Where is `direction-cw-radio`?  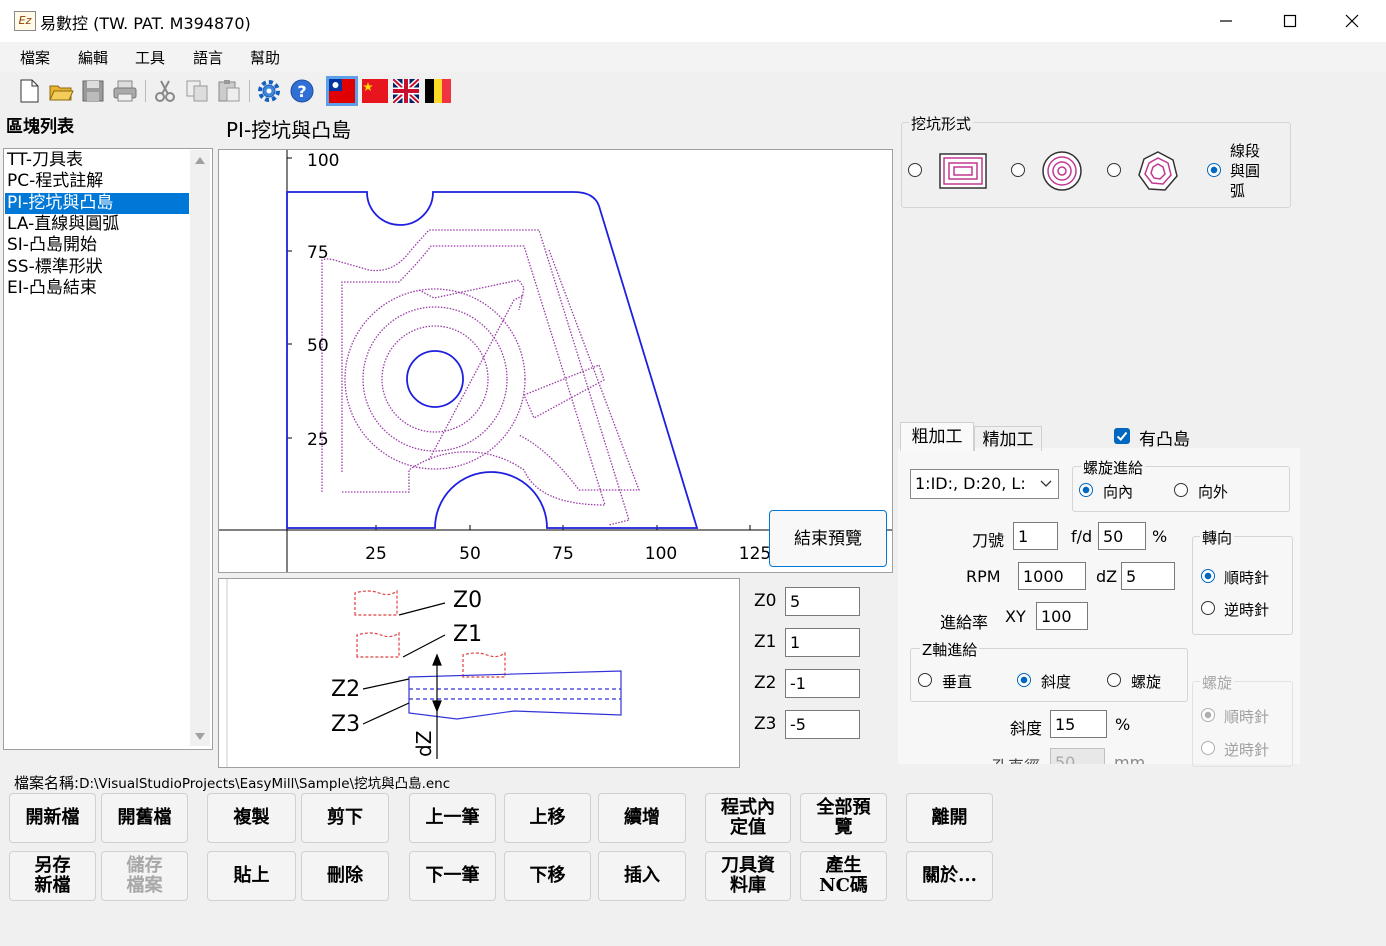 direction-cw-radio is located at coordinates (1208, 576).